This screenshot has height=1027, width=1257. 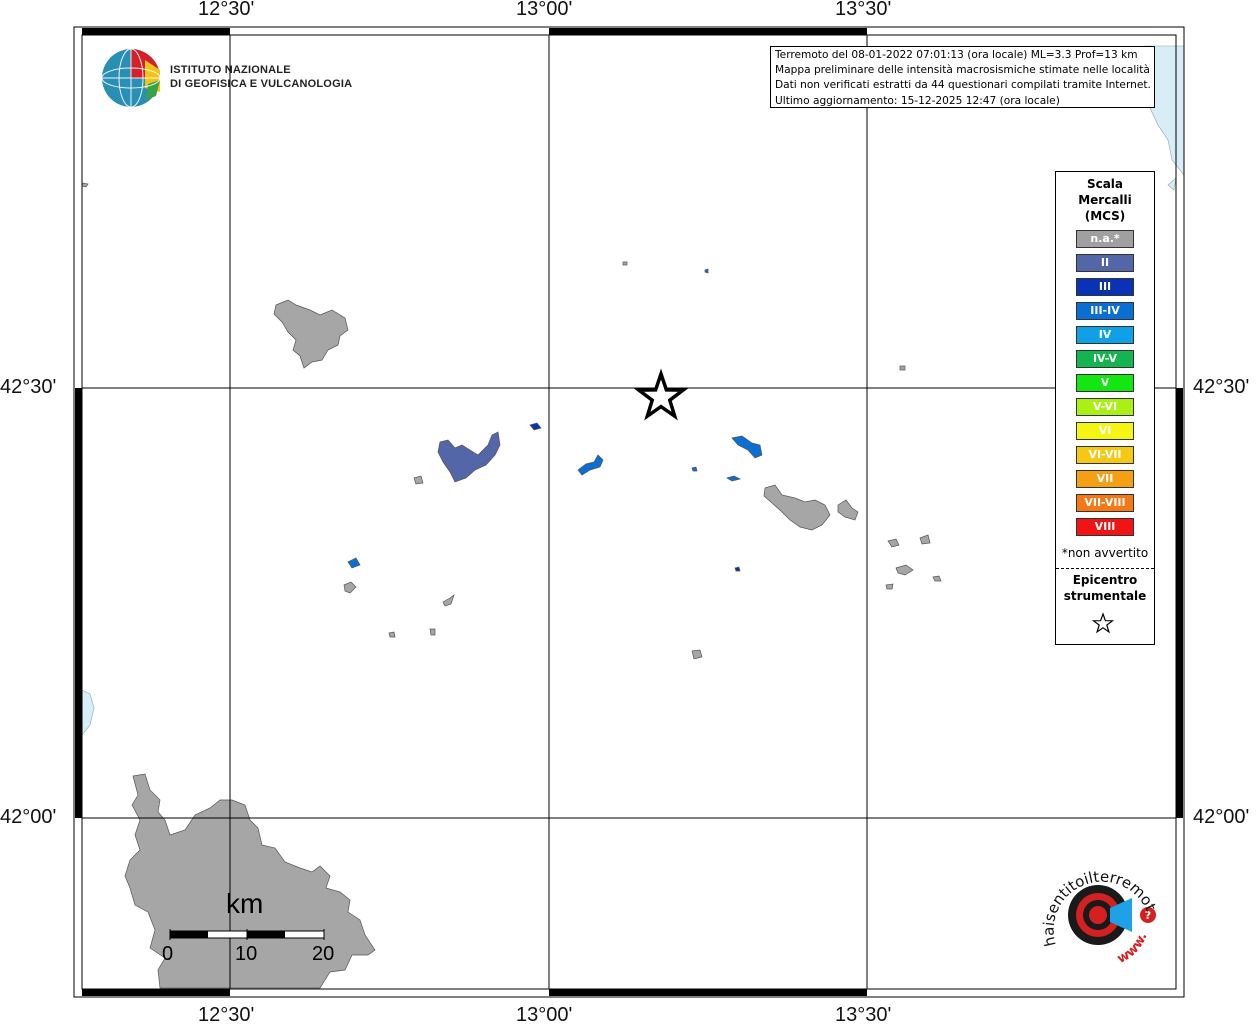 I want to click on scale-label: 20, so click(x=323, y=954).